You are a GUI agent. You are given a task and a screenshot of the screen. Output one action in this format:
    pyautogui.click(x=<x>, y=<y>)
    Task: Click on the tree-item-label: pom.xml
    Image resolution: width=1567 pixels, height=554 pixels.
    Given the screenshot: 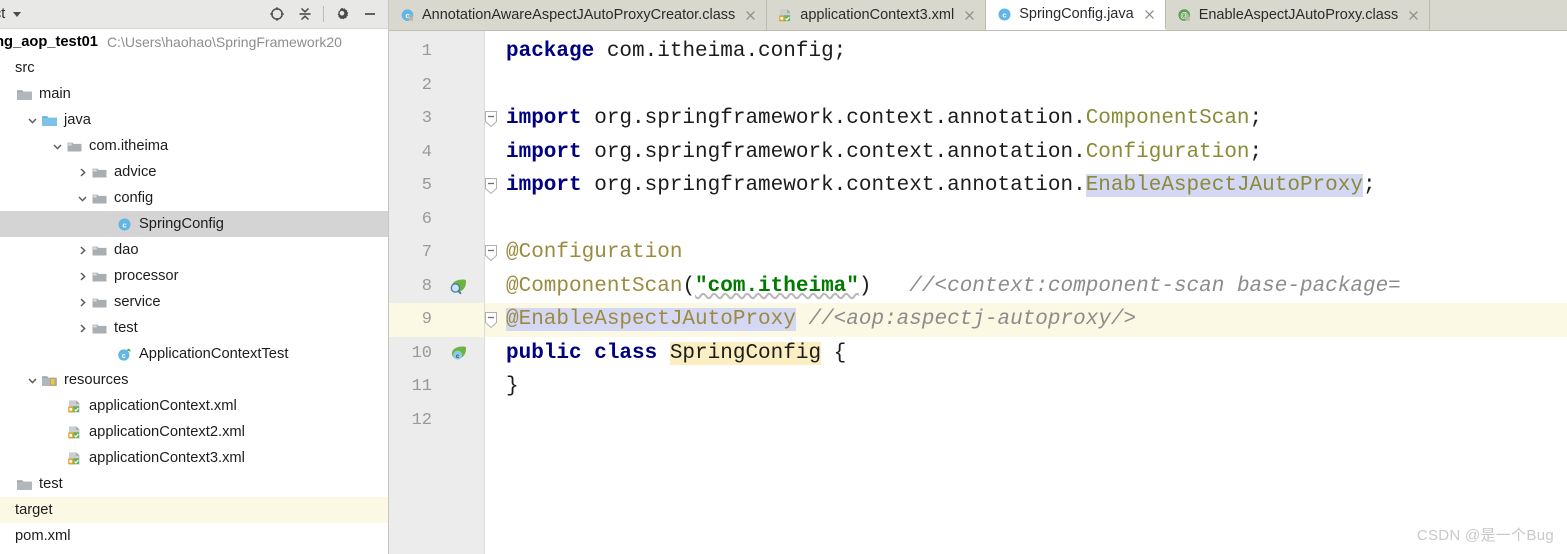 What is the action you would take?
    pyautogui.click(x=43, y=536)
    